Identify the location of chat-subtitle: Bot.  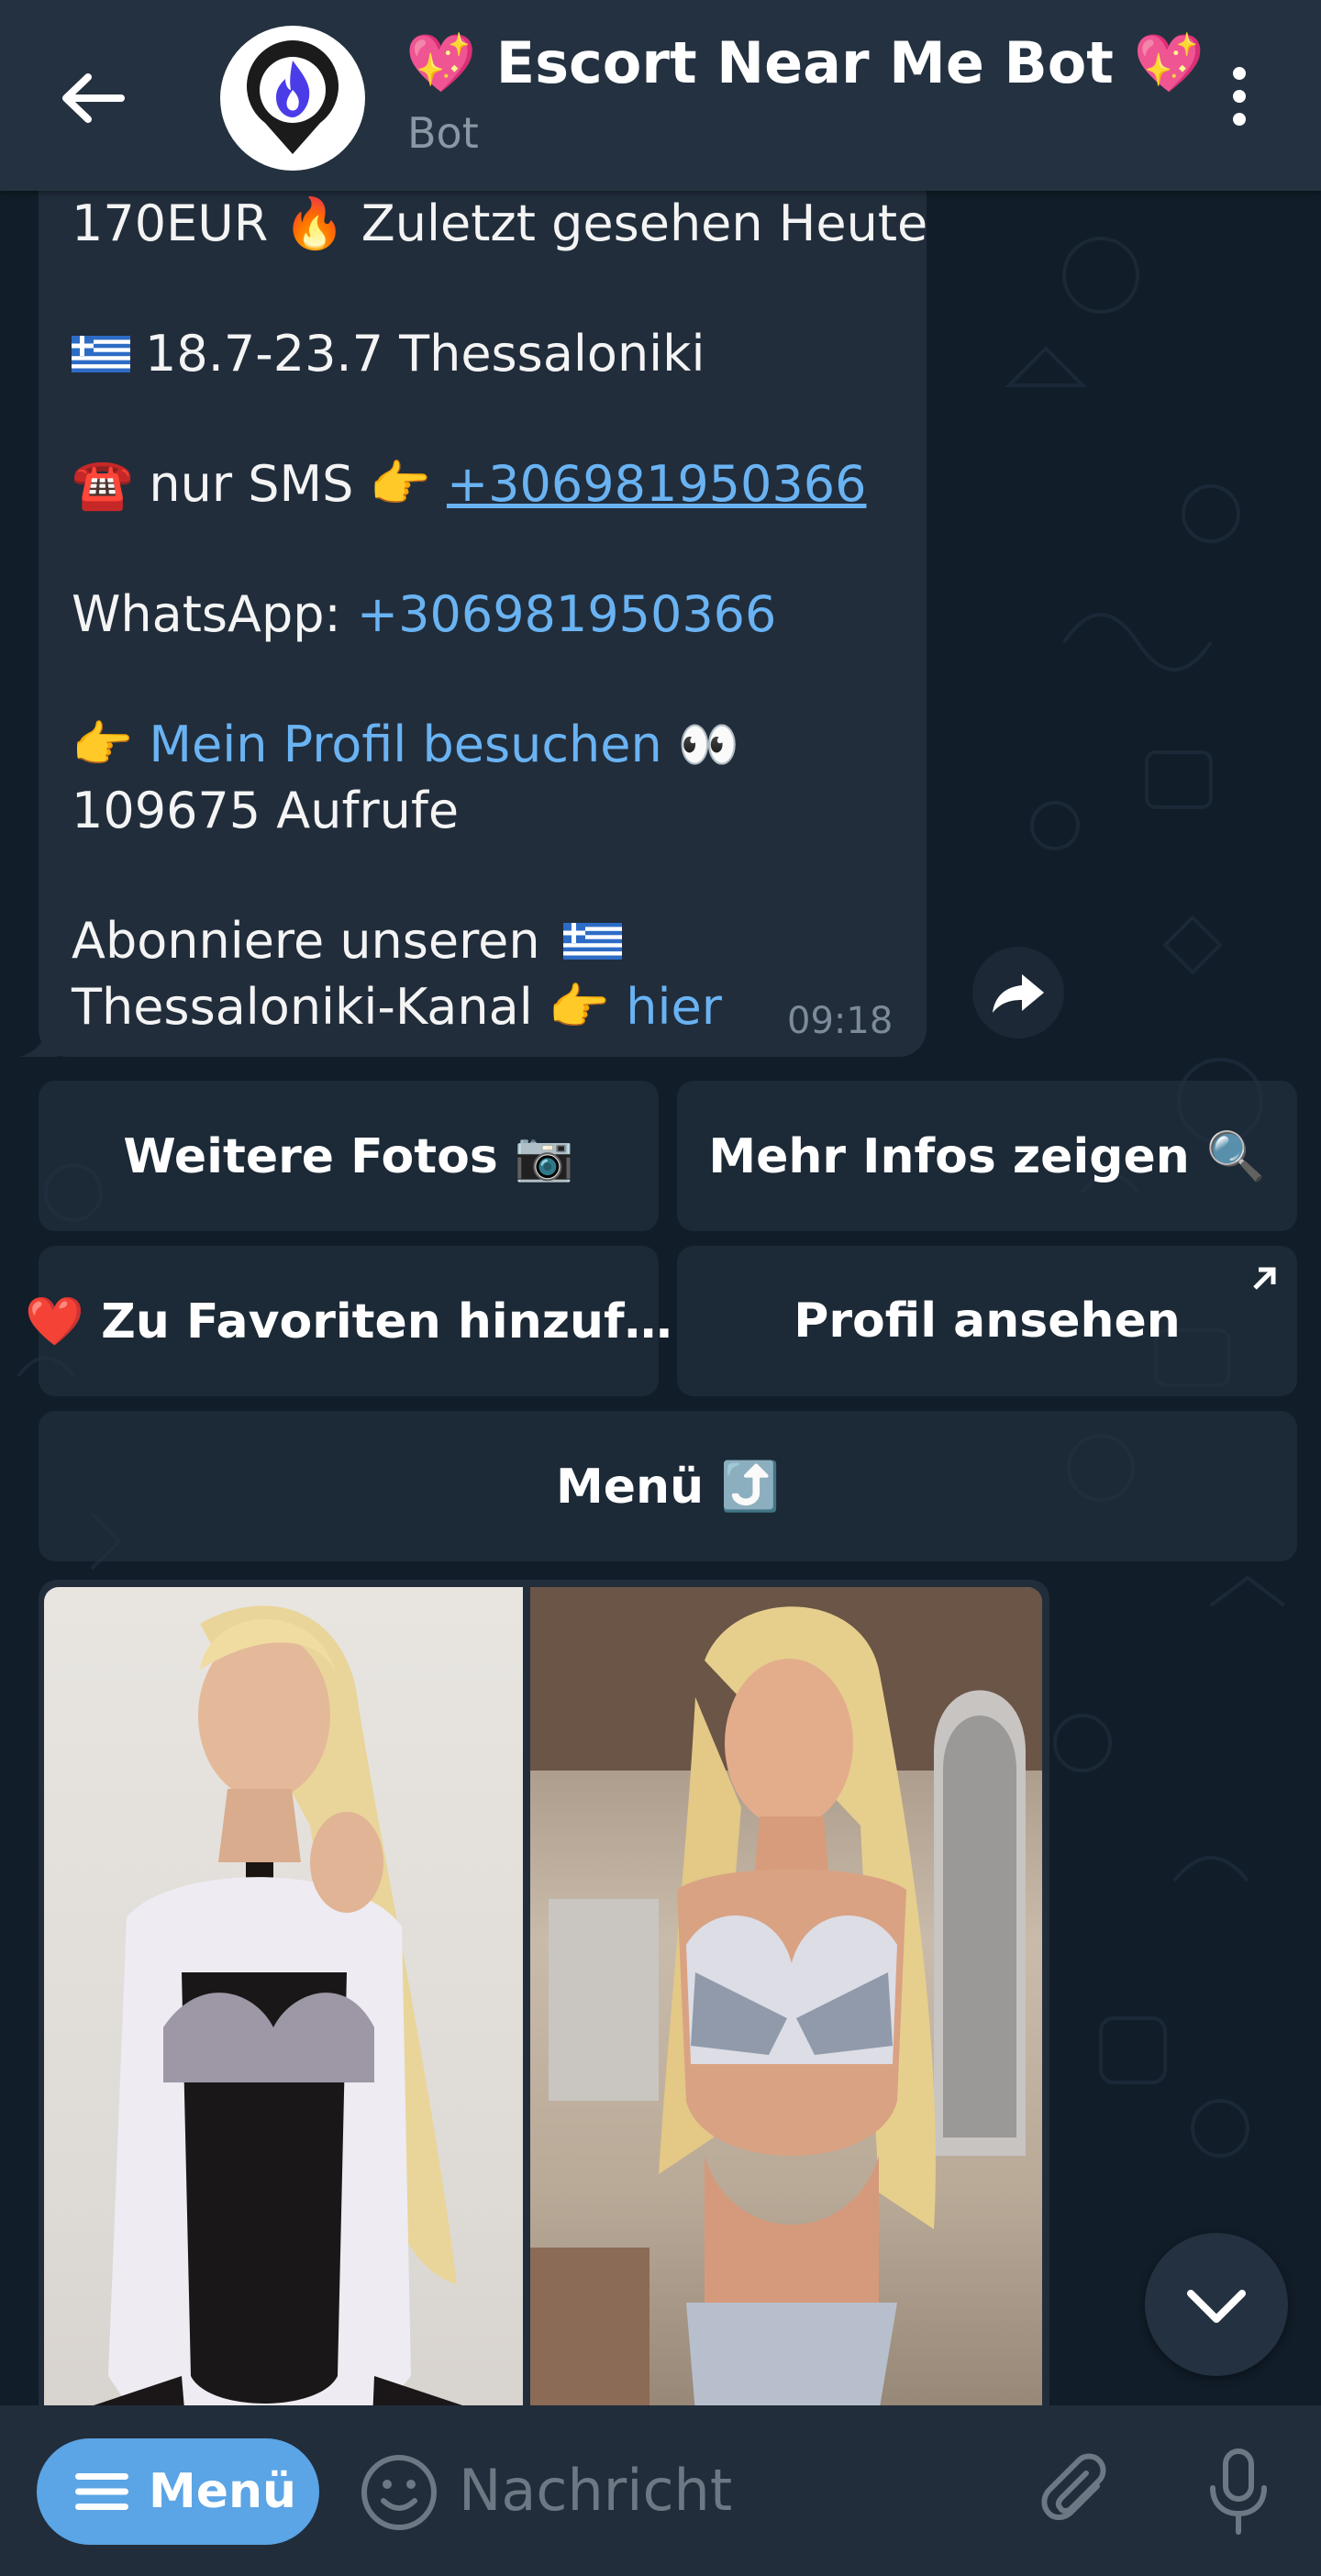
(443, 133).